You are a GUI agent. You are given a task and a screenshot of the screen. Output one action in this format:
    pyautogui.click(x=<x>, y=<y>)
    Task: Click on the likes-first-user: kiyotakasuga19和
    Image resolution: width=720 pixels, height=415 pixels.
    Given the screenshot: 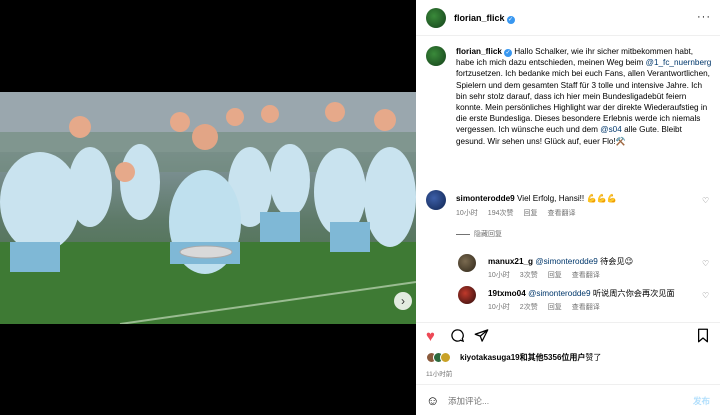 What is the action you would take?
    pyautogui.click(x=494, y=357)
    